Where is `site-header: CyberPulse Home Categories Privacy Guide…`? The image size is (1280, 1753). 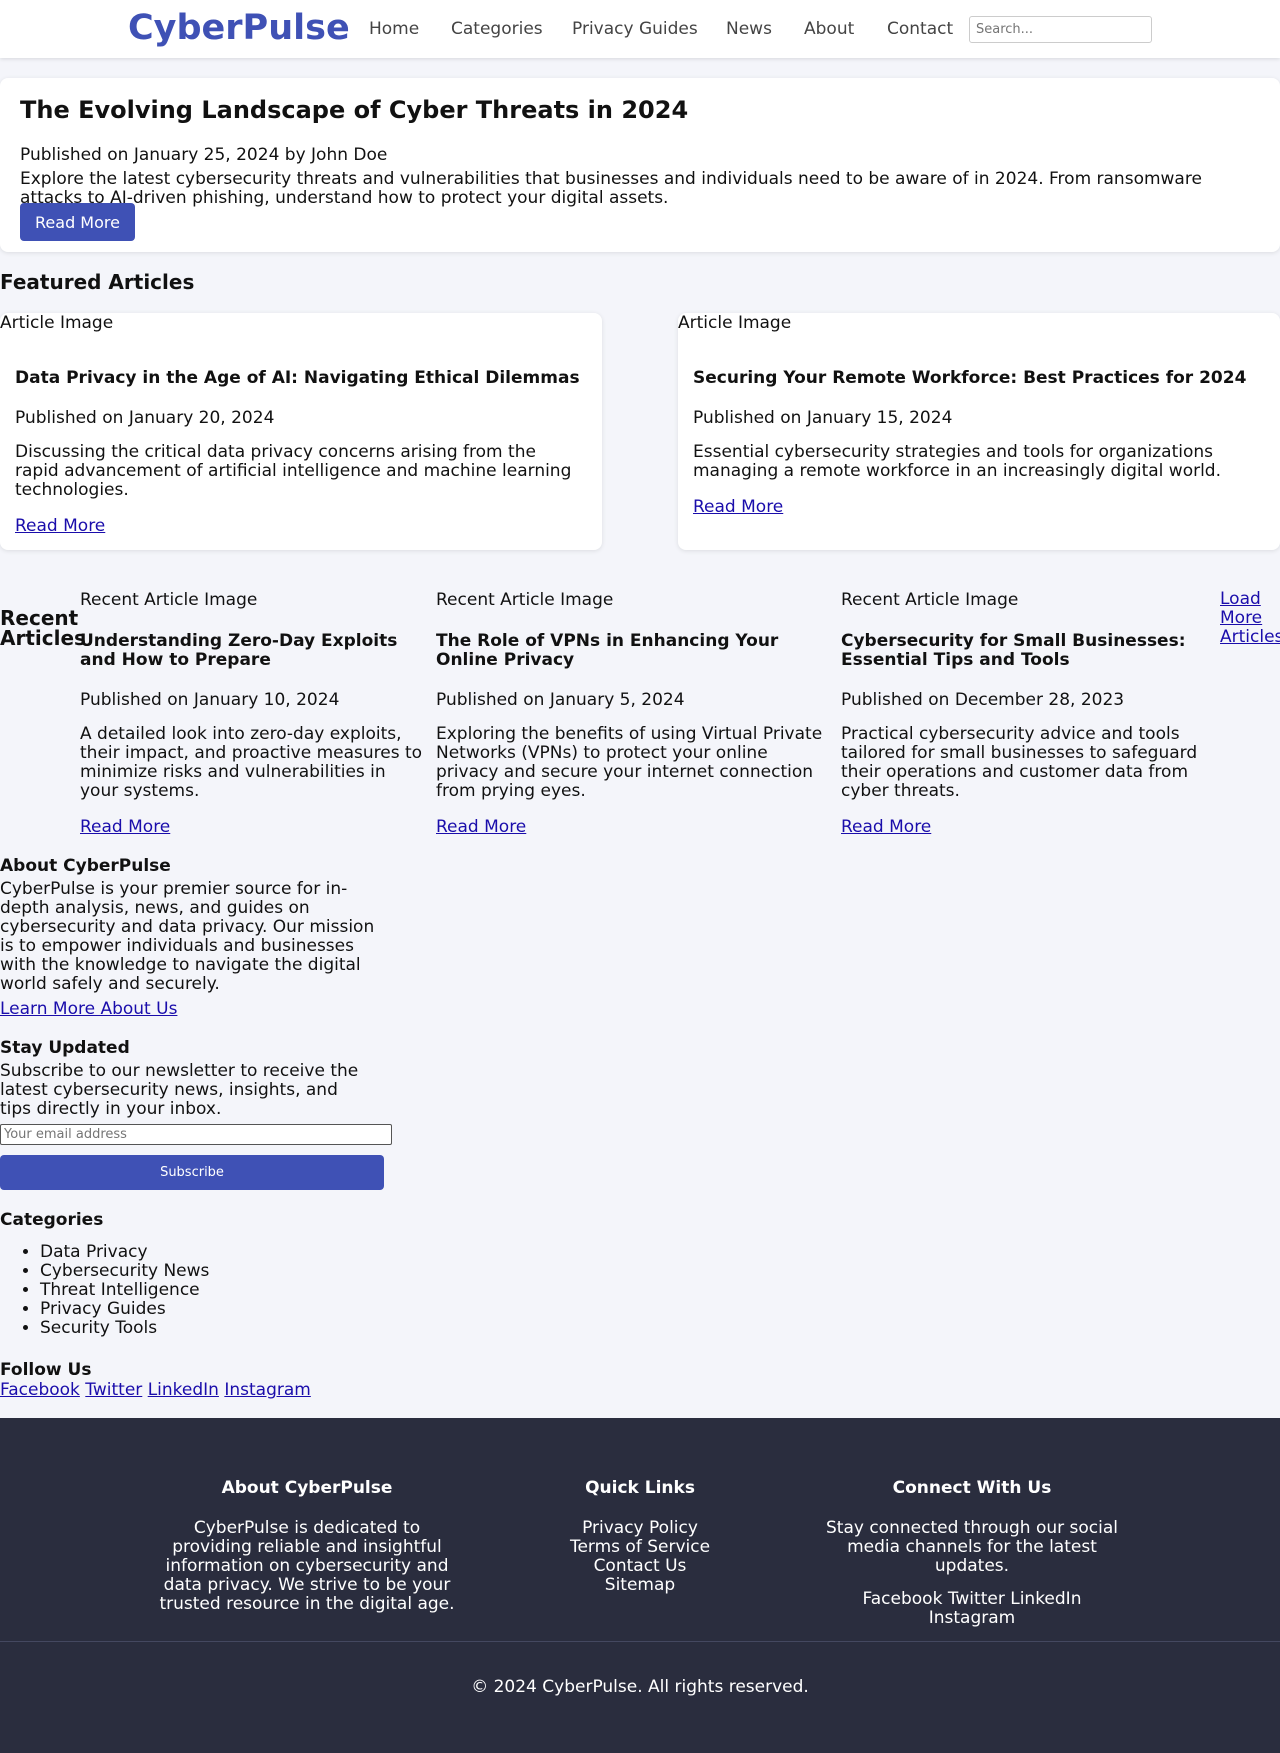
site-header: CyberPulse Home Categories Privacy Guide… is located at coordinates (640, 29).